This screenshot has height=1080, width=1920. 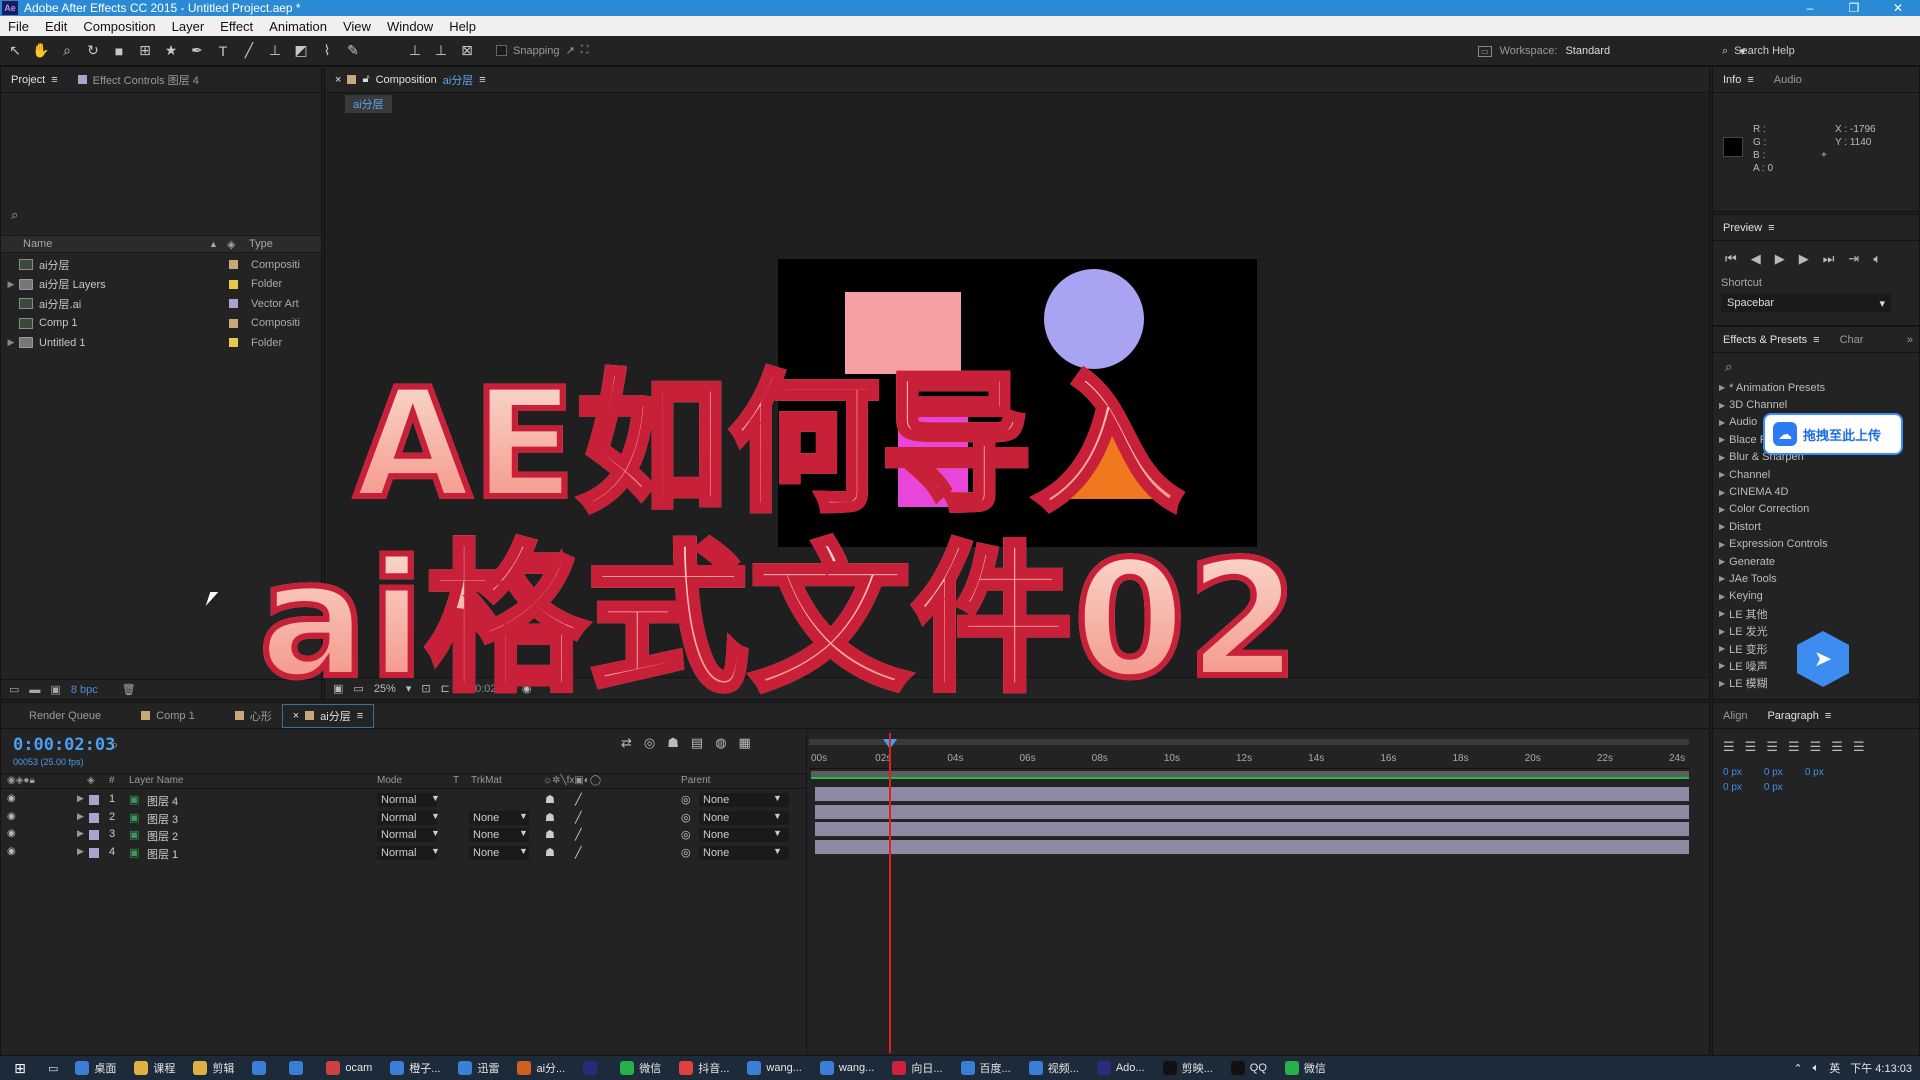 I want to click on project-item: ai分层 Compositi, so click(x=161, y=265).